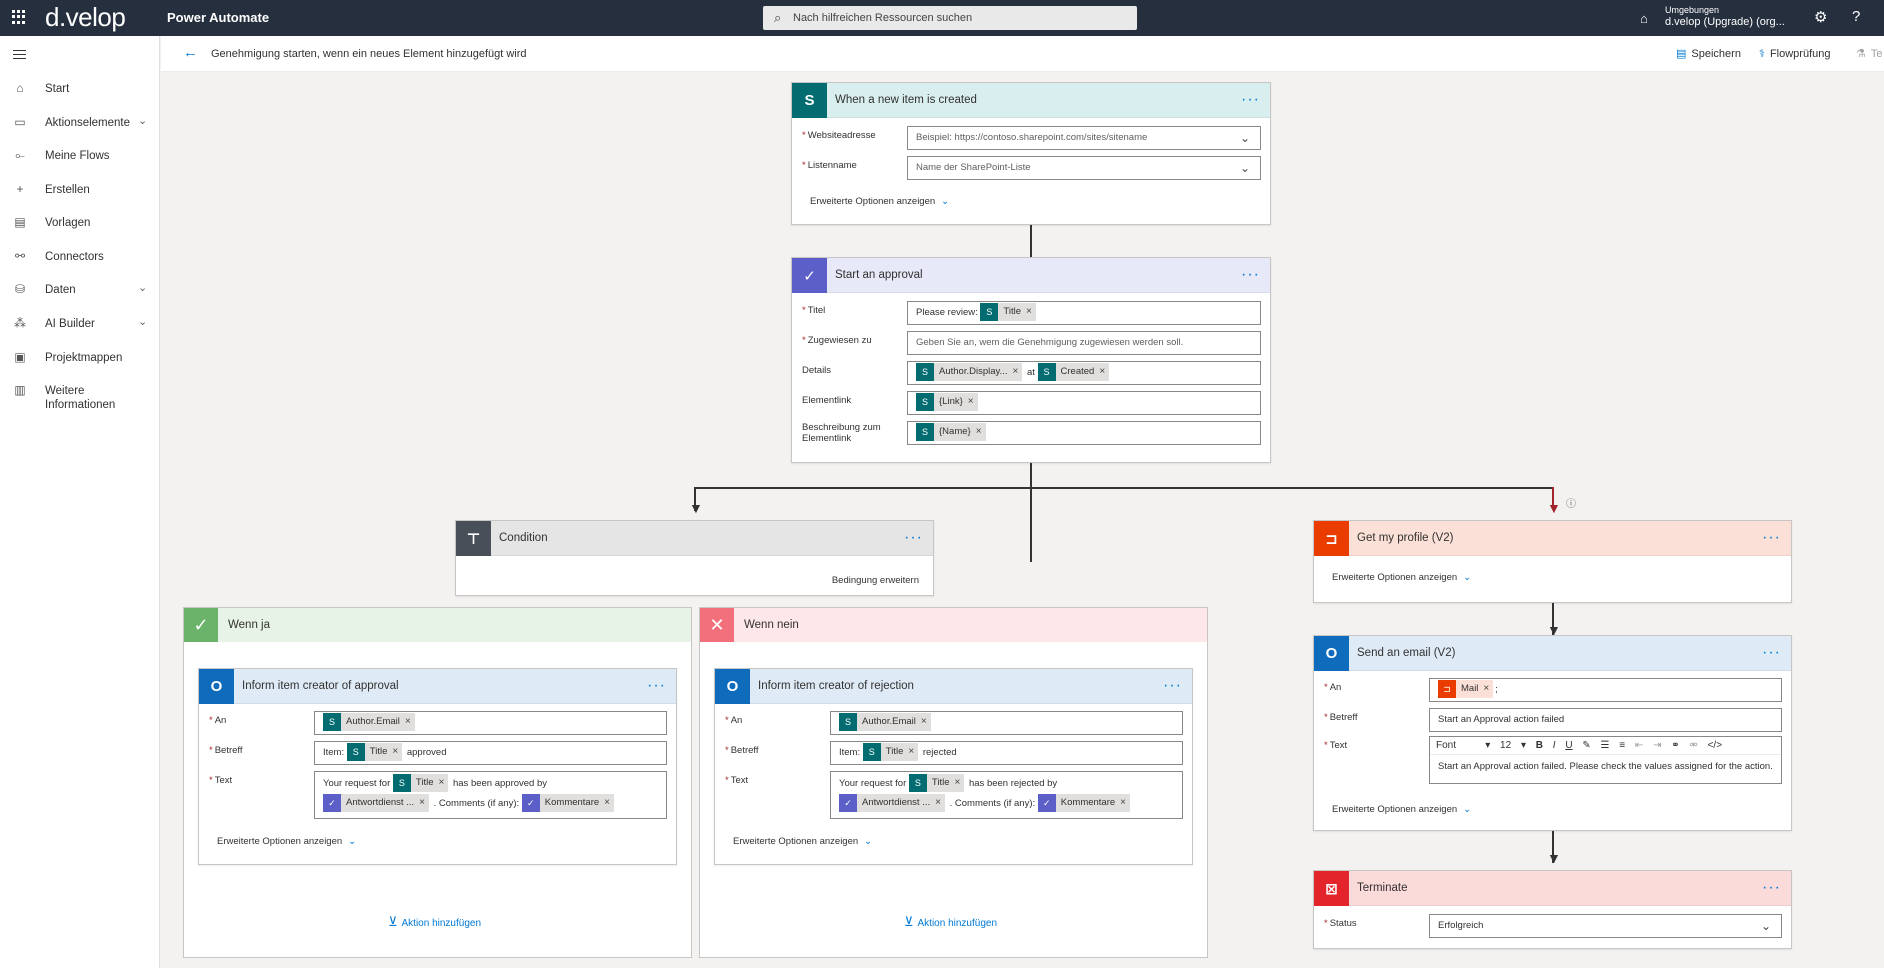  I want to click on list-name-dropdown: Name der SharePoint-Liste ⌄, so click(1084, 168).